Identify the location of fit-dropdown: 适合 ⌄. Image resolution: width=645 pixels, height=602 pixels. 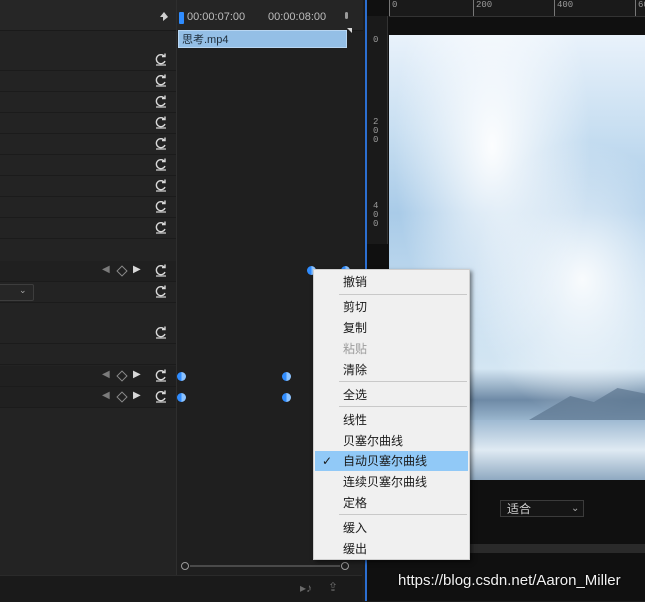
(542, 508).